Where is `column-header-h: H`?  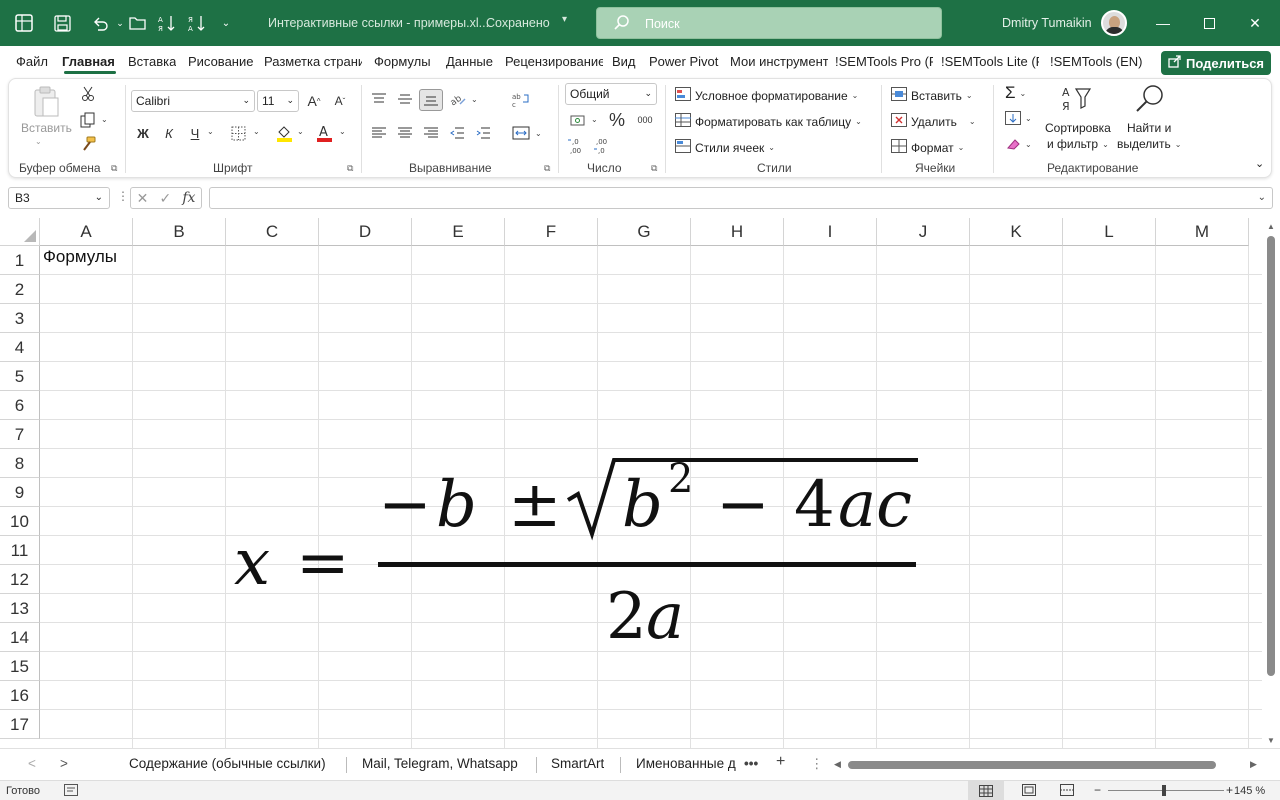
column-header-h: H is located at coordinates (737, 232).